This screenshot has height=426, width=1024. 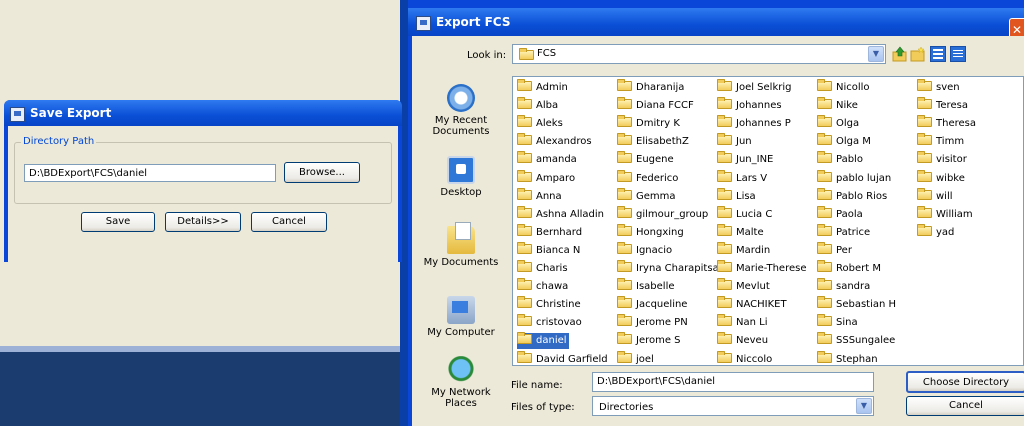 What do you see at coordinates (900, 54) in the screenshot?
I see `up-one-level-icon` at bounding box center [900, 54].